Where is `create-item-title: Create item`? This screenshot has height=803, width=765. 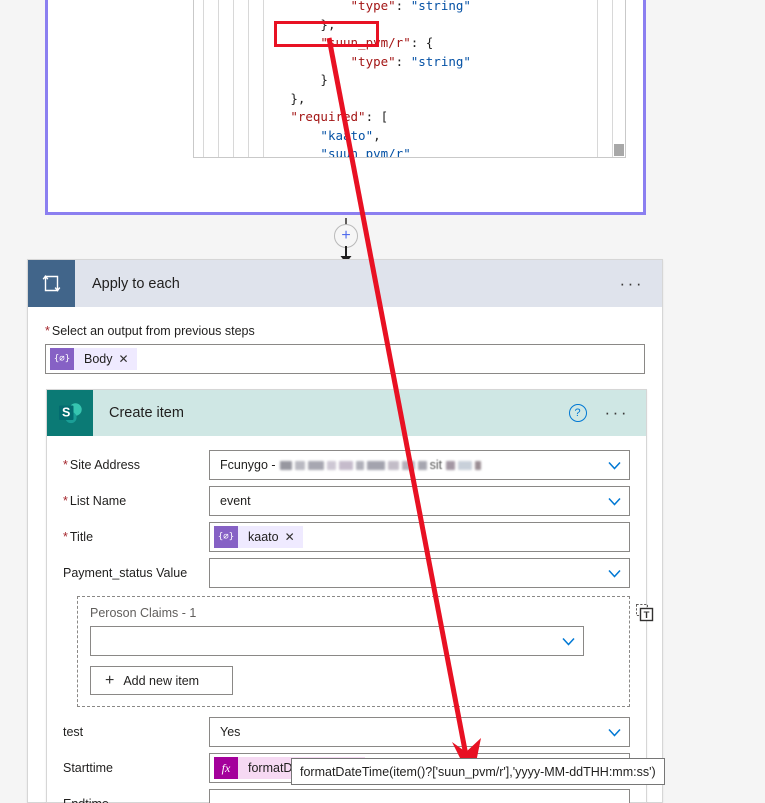 create-item-title: Create item is located at coordinates (146, 413).